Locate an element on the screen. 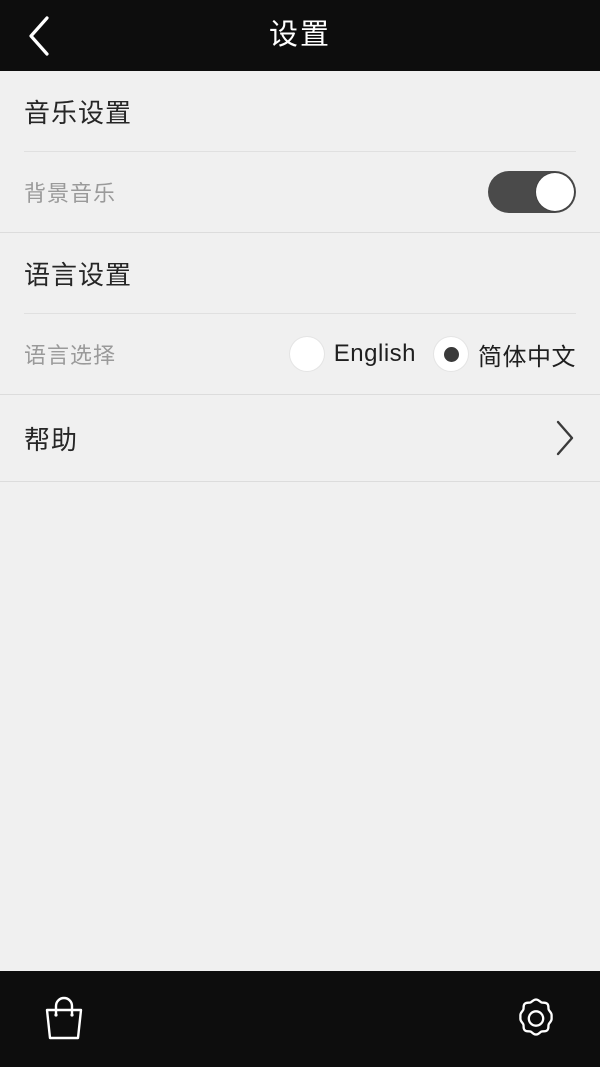  row-label-help: 帮助 is located at coordinates (51, 439).